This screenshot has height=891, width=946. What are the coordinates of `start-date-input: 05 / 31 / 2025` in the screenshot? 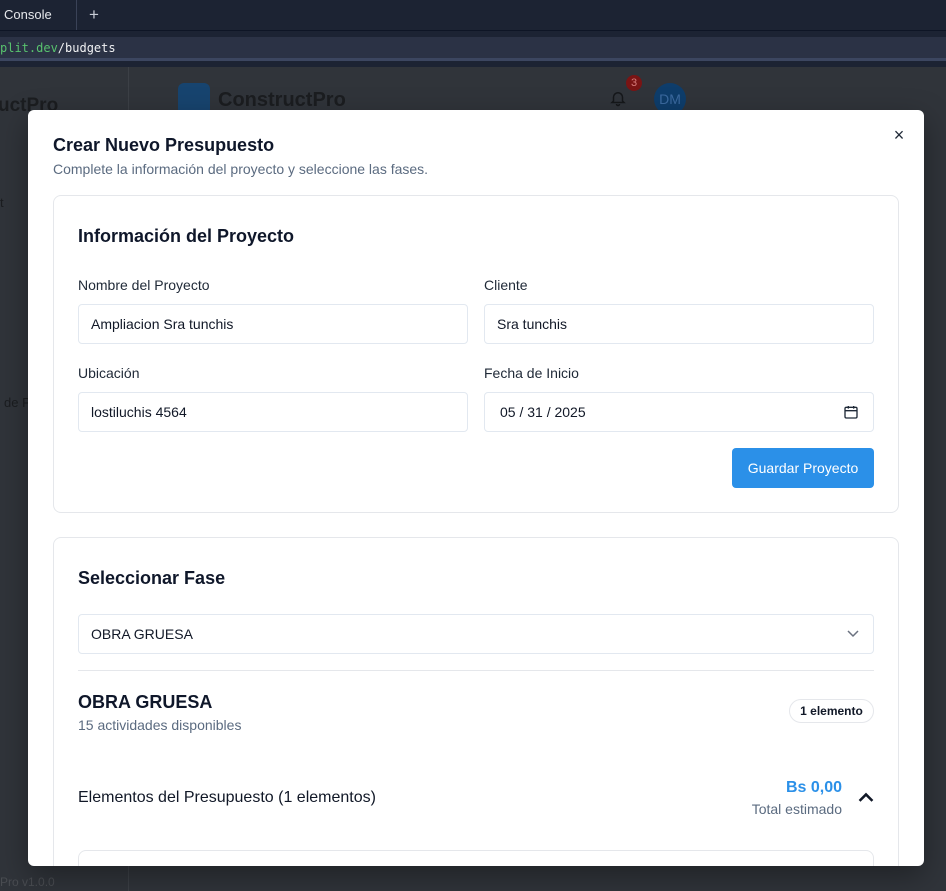 It's located at (679, 412).